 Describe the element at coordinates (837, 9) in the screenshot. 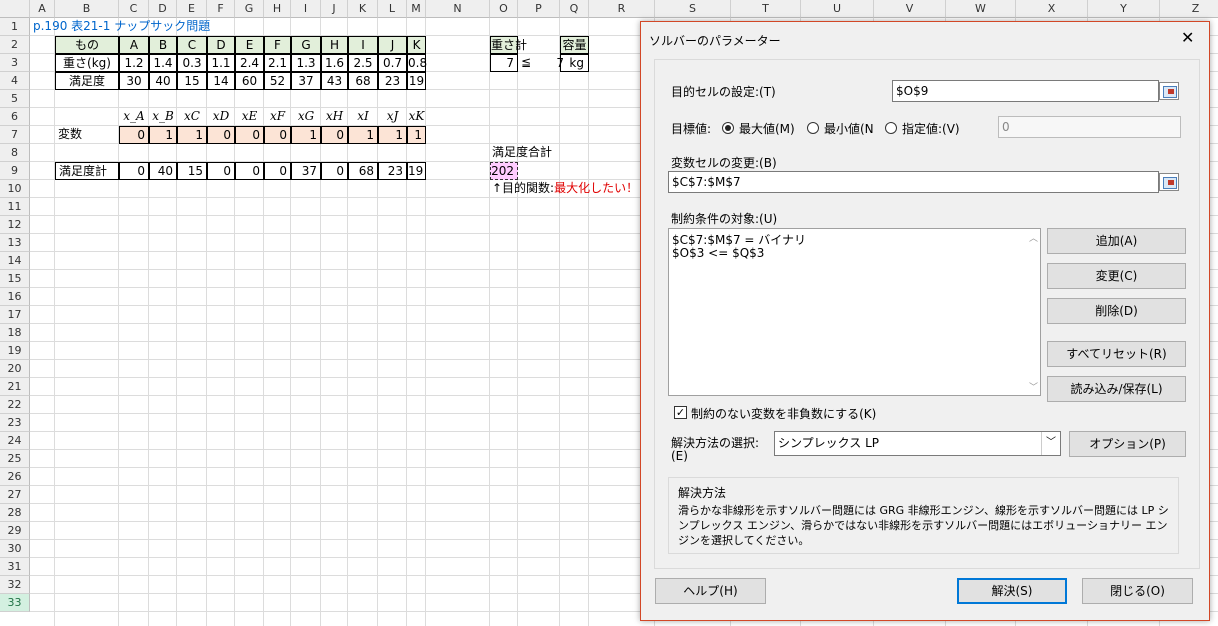

I see `column-header: U` at that location.